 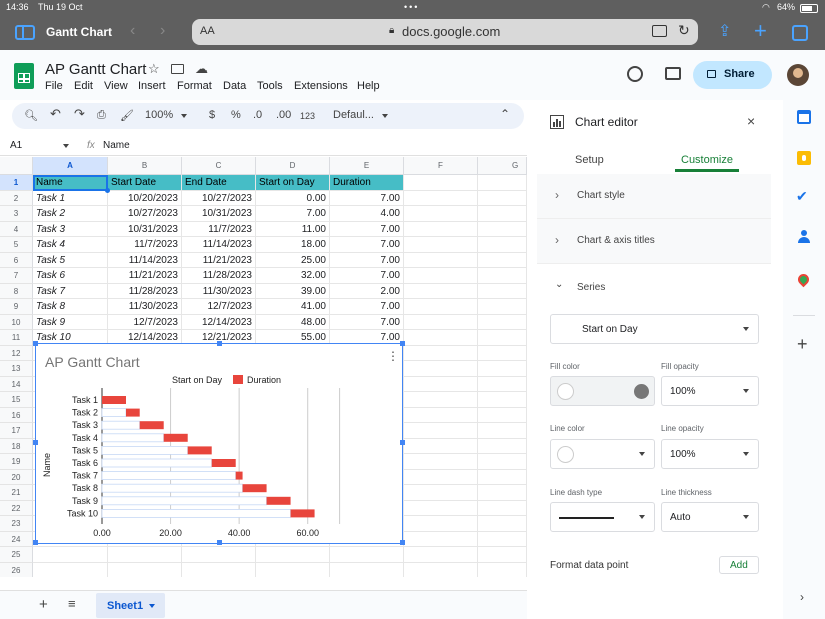 What do you see at coordinates (707, 160) in the screenshot?
I see `tab-customize: Customize` at bounding box center [707, 160].